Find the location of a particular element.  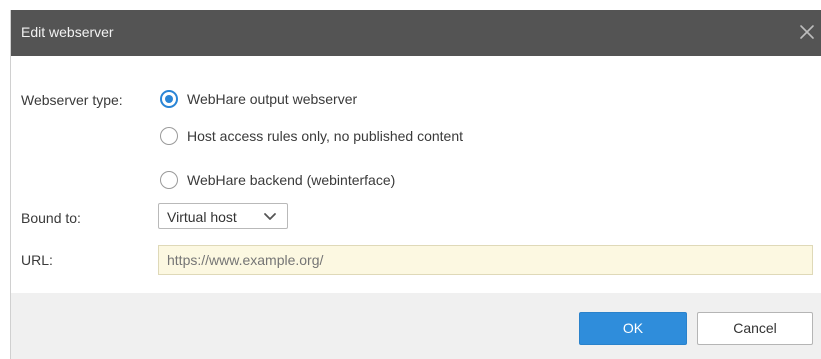

radio-option-label: WebHare output webserver is located at coordinates (272, 99).